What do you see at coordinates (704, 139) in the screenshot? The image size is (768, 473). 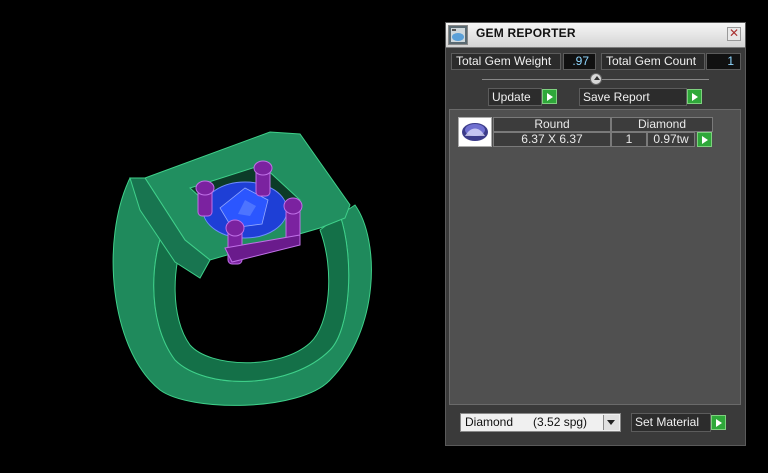 I see `gem-row-play-icon` at bounding box center [704, 139].